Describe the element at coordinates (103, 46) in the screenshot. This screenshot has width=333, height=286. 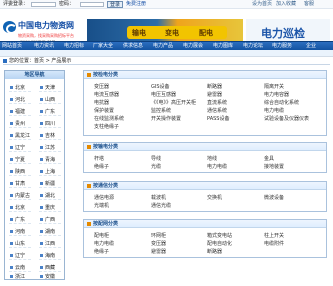
I see `nav-manufacturers: 厂家大全` at that location.